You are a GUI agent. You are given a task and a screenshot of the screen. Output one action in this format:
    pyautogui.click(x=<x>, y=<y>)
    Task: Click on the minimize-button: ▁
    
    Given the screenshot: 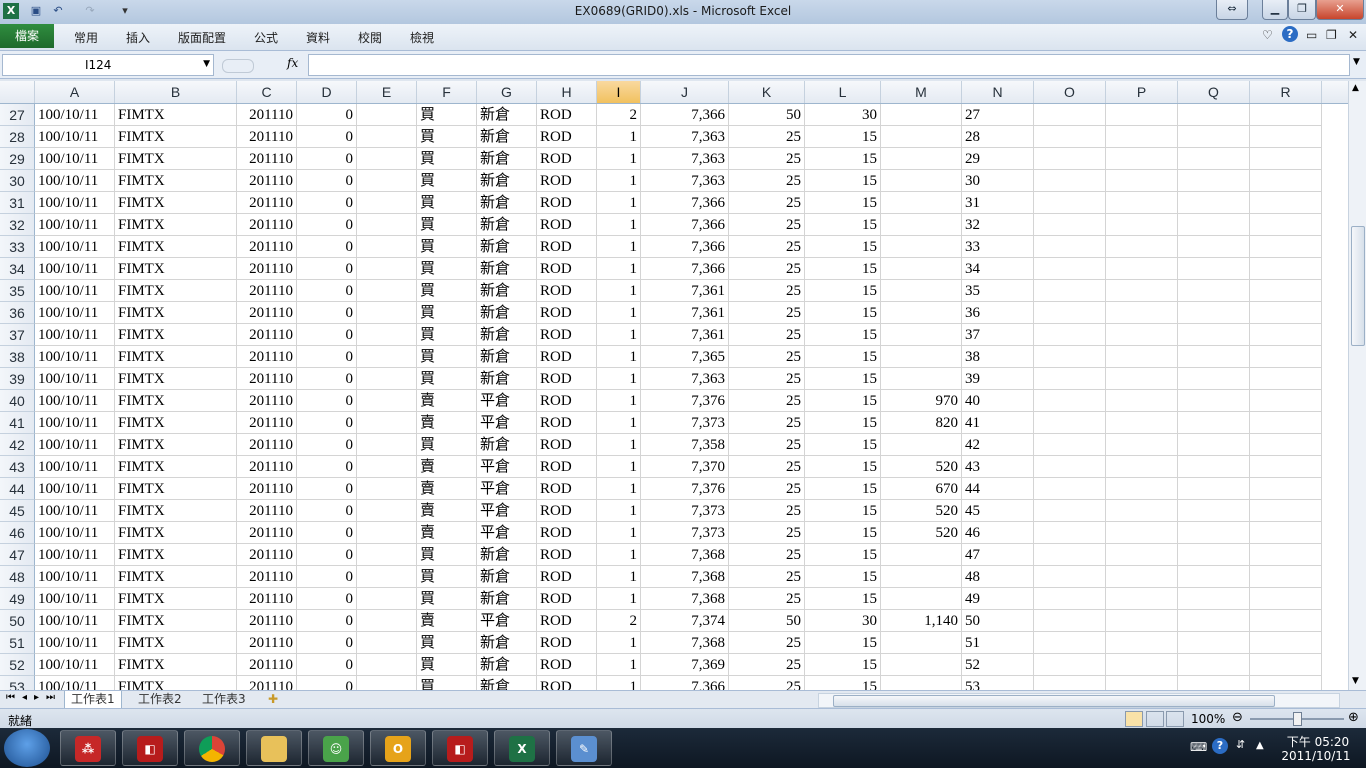 What is the action you would take?
    pyautogui.click(x=1275, y=10)
    